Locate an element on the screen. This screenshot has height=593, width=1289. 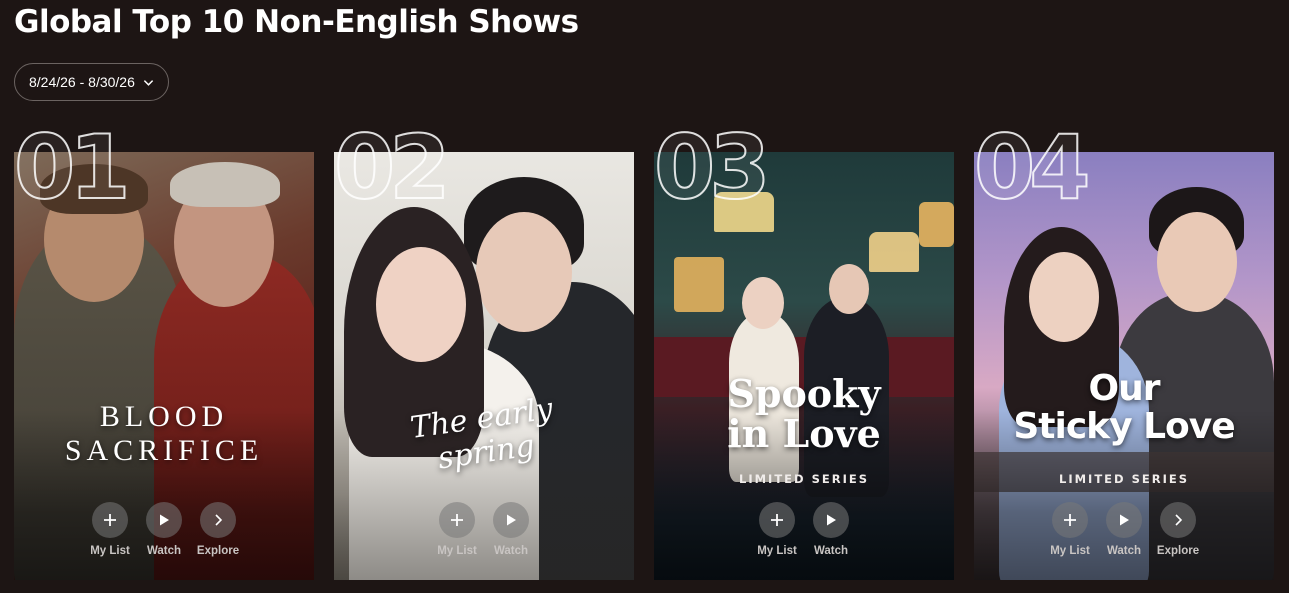
rank-number: 03 is located at coordinates (712, 167).